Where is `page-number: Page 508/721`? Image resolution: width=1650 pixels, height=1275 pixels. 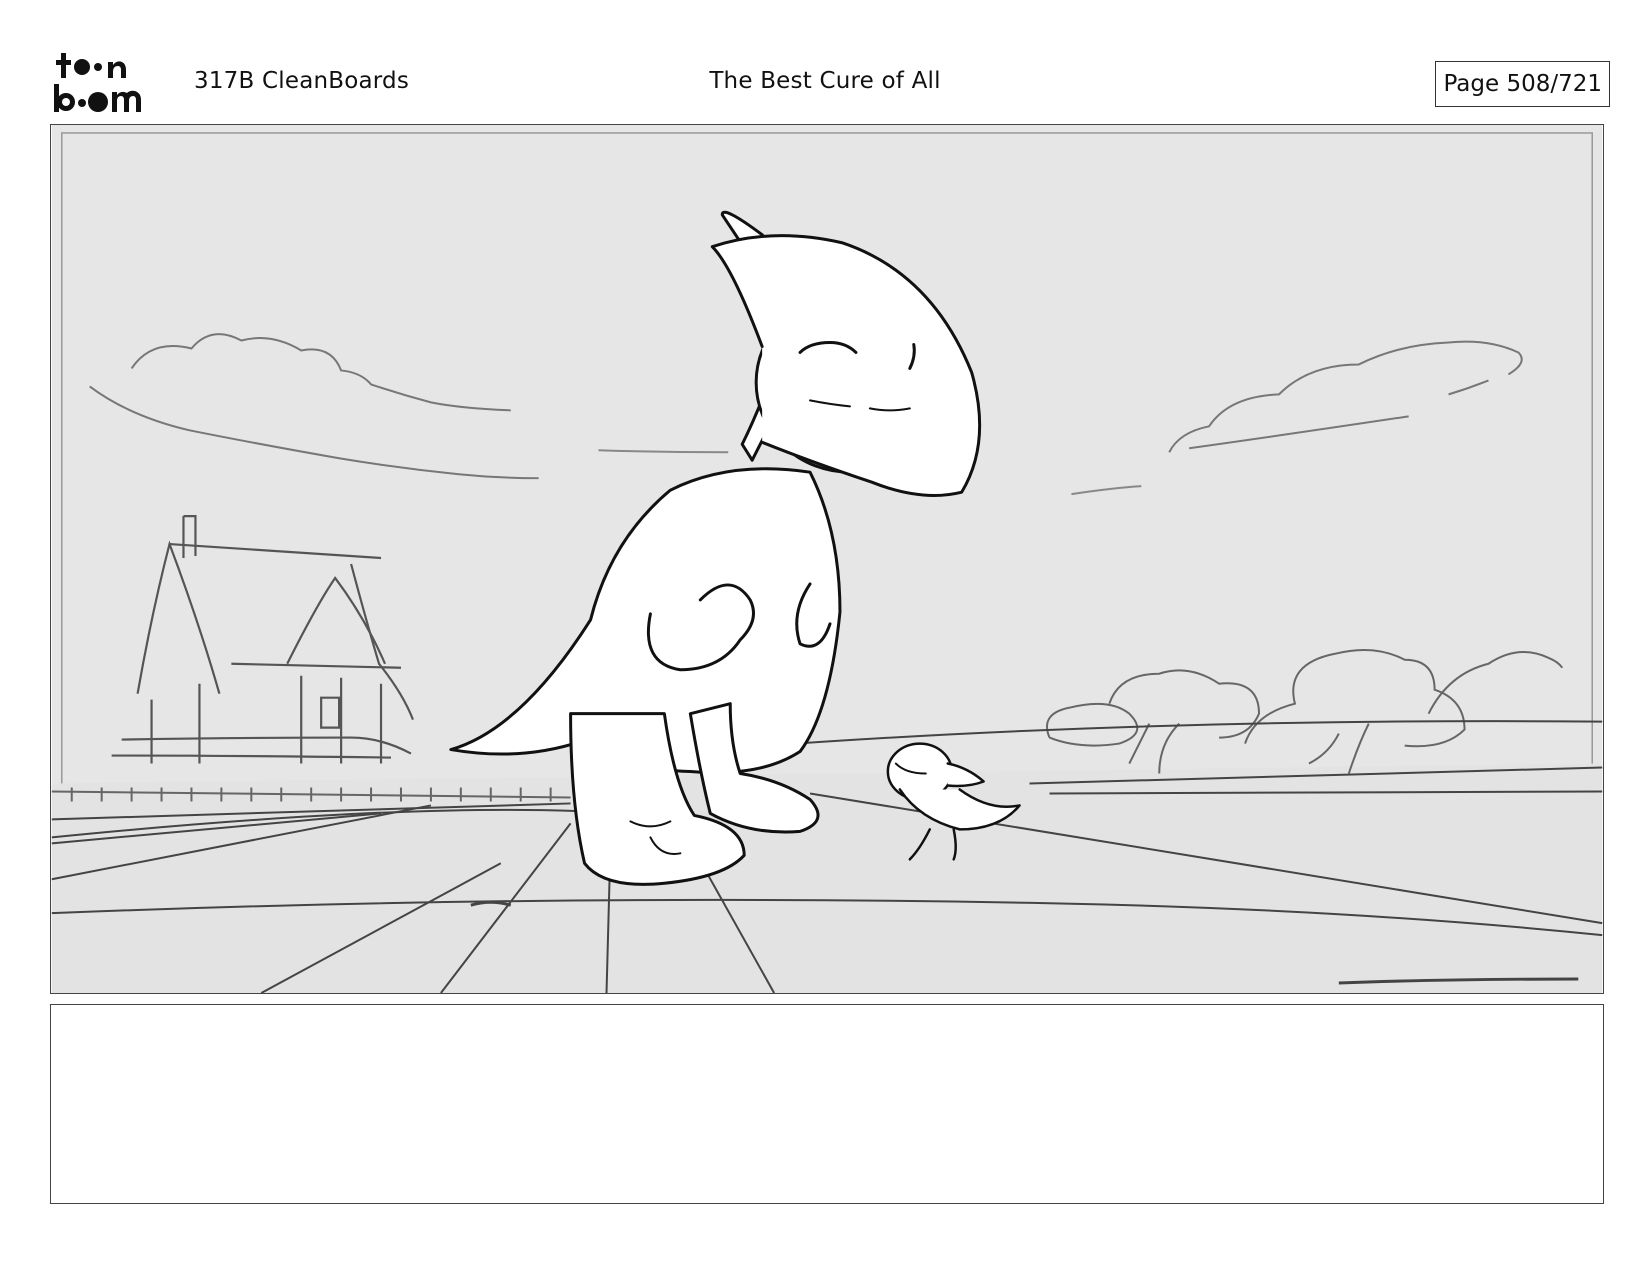 page-number: Page 508/721 is located at coordinates (1522, 84).